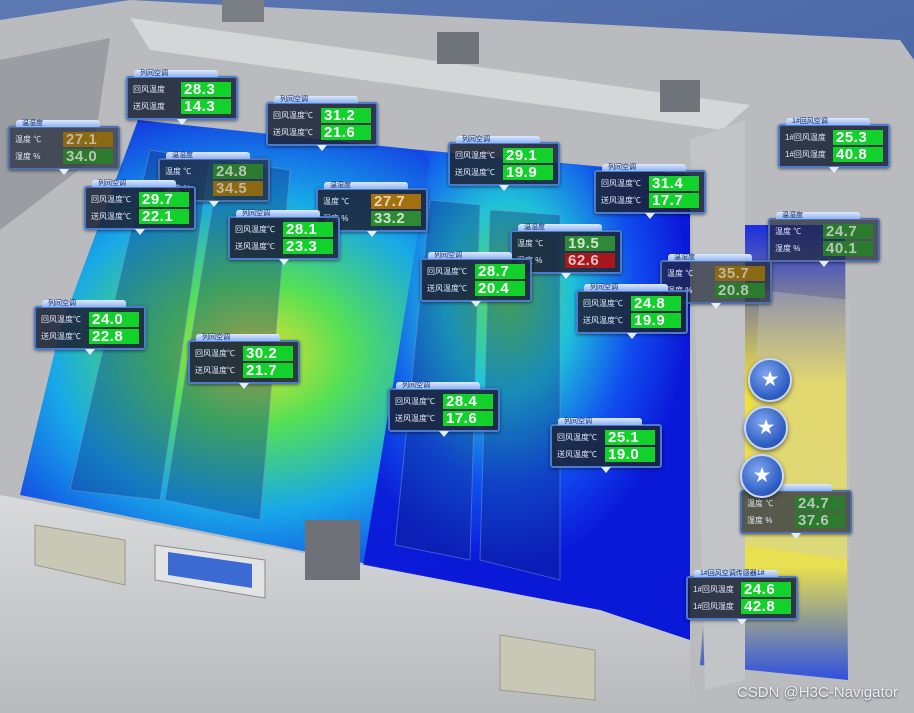 The height and width of the screenshot is (713, 914). Describe the element at coordinates (632, 311) in the screenshot. I see `sensor-tag: 列间空调 回风温度℃ 24.8 送风温度℃ 19.9` at that location.